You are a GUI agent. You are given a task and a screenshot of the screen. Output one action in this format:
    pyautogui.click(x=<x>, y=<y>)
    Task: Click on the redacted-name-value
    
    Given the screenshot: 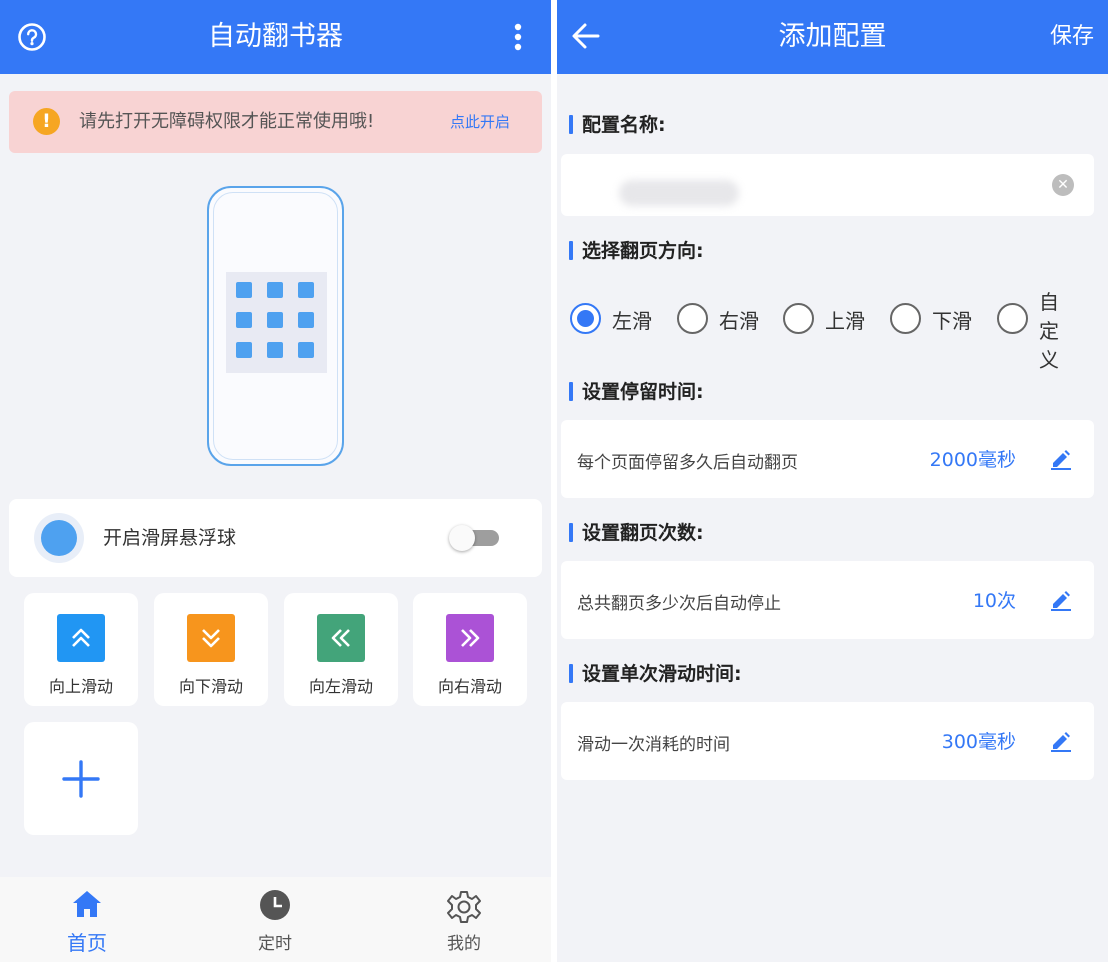 What is the action you would take?
    pyautogui.click(x=679, y=193)
    